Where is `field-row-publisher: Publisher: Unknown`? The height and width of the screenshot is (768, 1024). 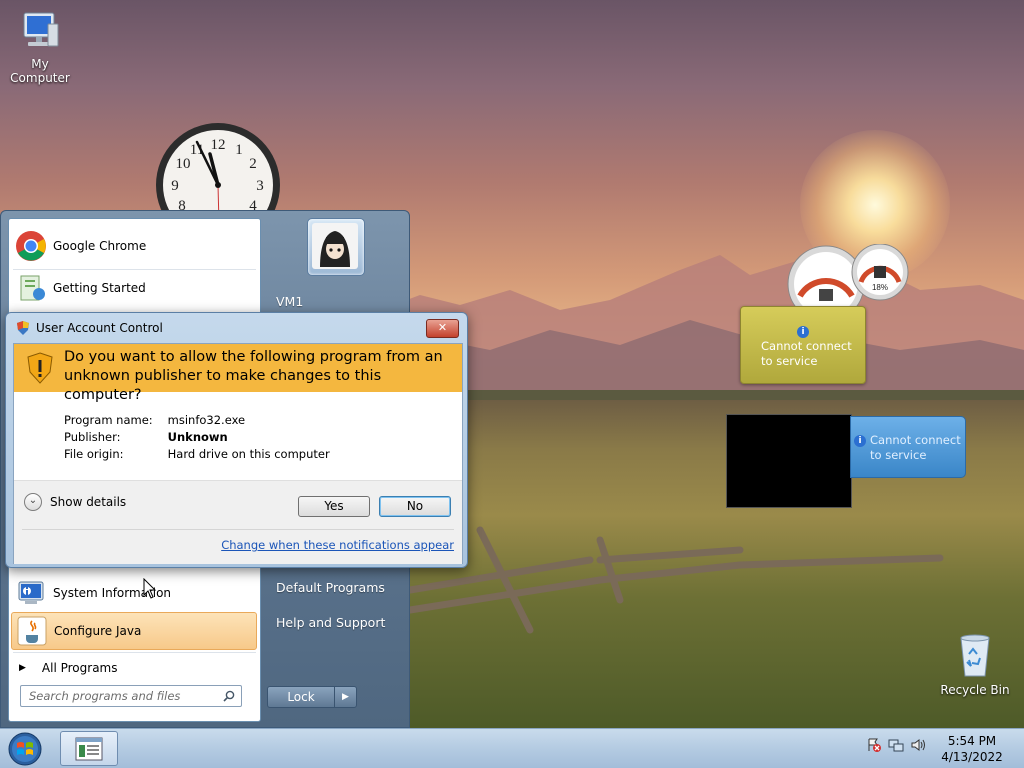
field-row-publisher: Publisher: Unknown is located at coordinates (197, 437).